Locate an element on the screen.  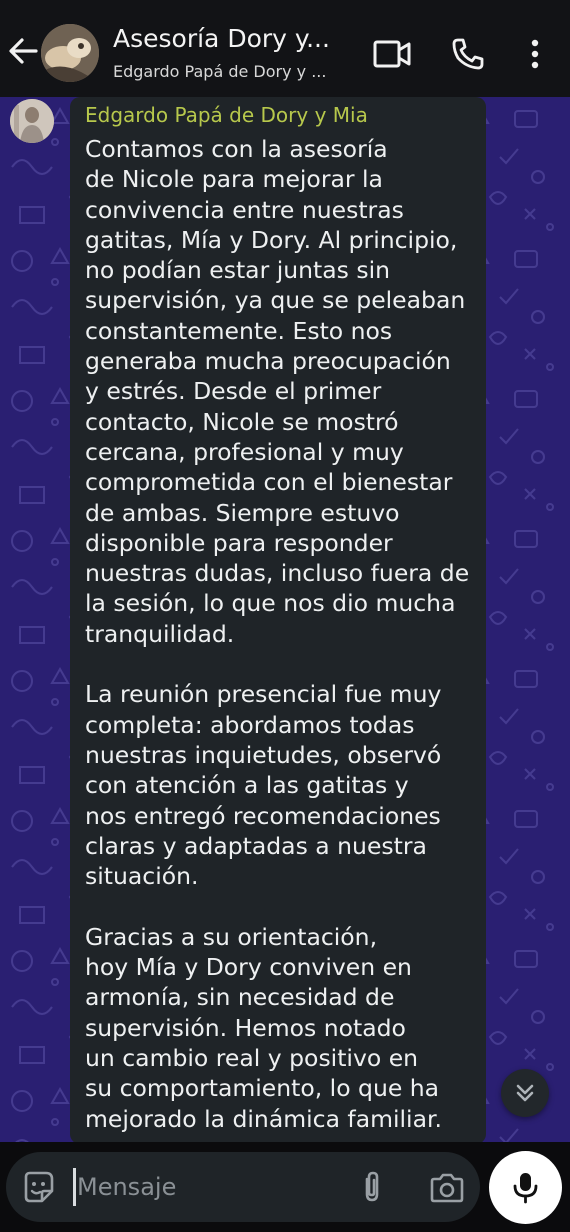
message-line: armonía, sin necesidad de is located at coordinates (240, 997).